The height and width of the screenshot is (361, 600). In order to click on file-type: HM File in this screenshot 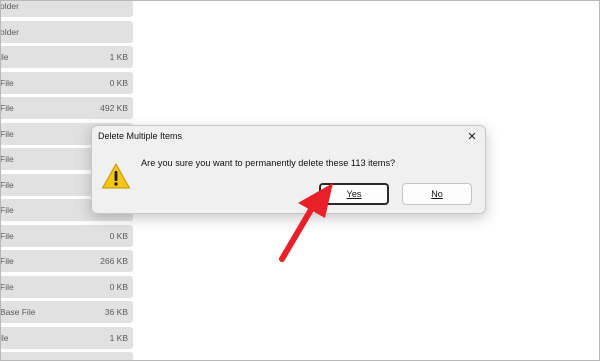, I will do `click(14, 356)`.